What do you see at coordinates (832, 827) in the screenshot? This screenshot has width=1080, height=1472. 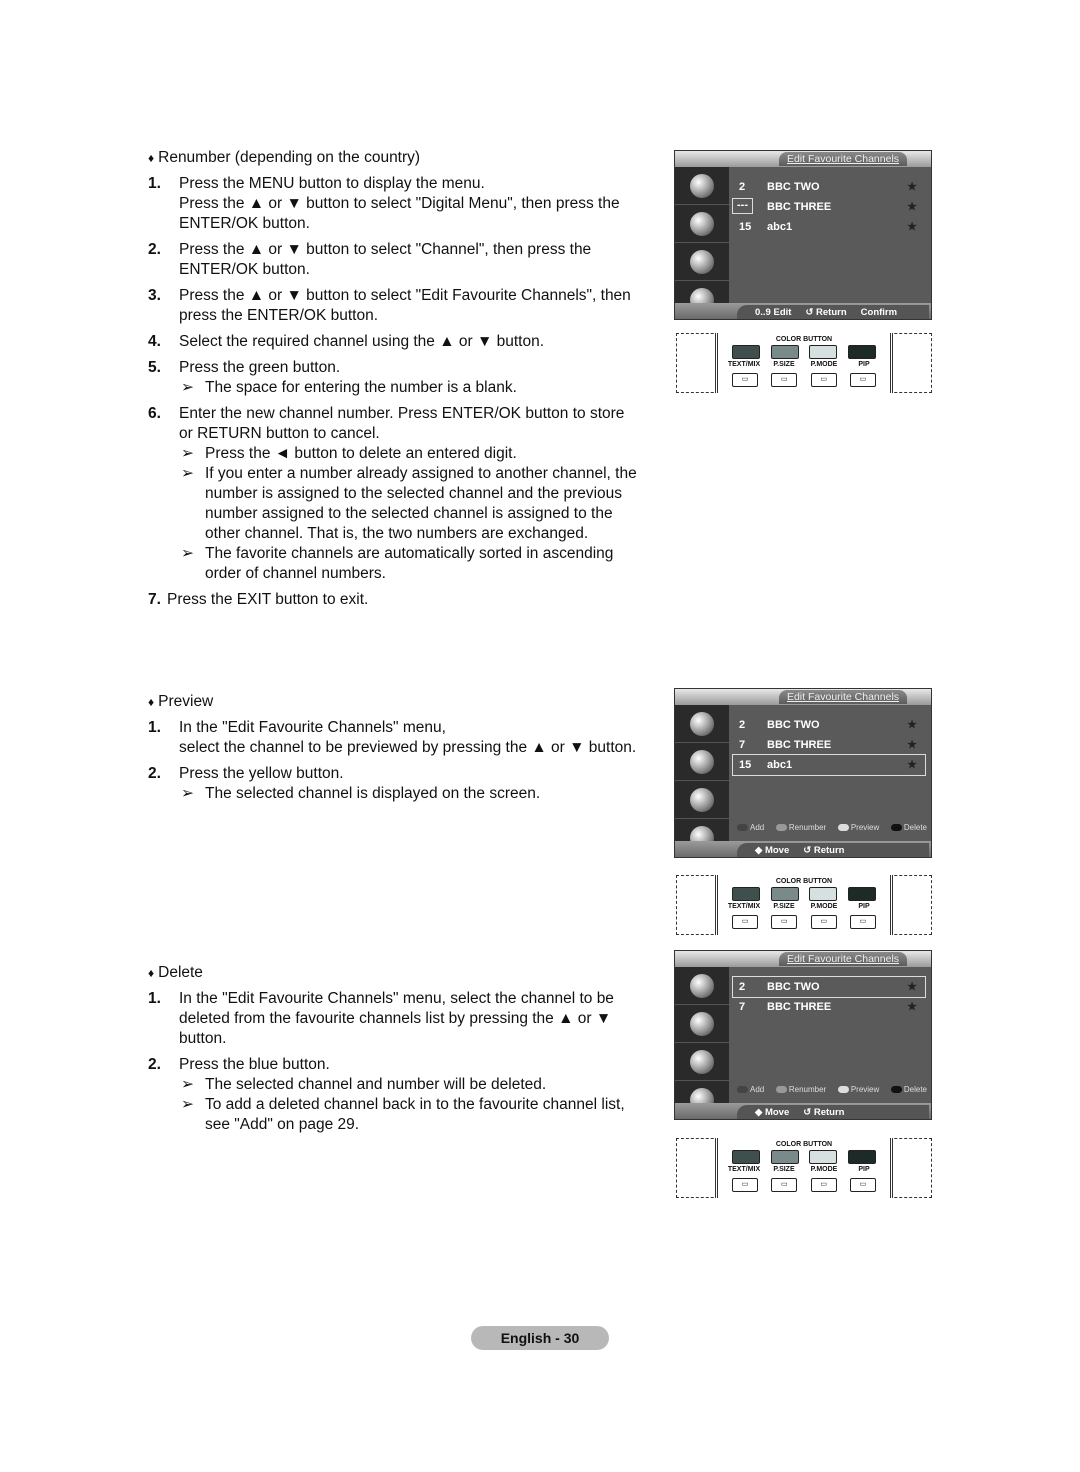 I see `color-key-hints: Add Renumber Preview Delete` at bounding box center [832, 827].